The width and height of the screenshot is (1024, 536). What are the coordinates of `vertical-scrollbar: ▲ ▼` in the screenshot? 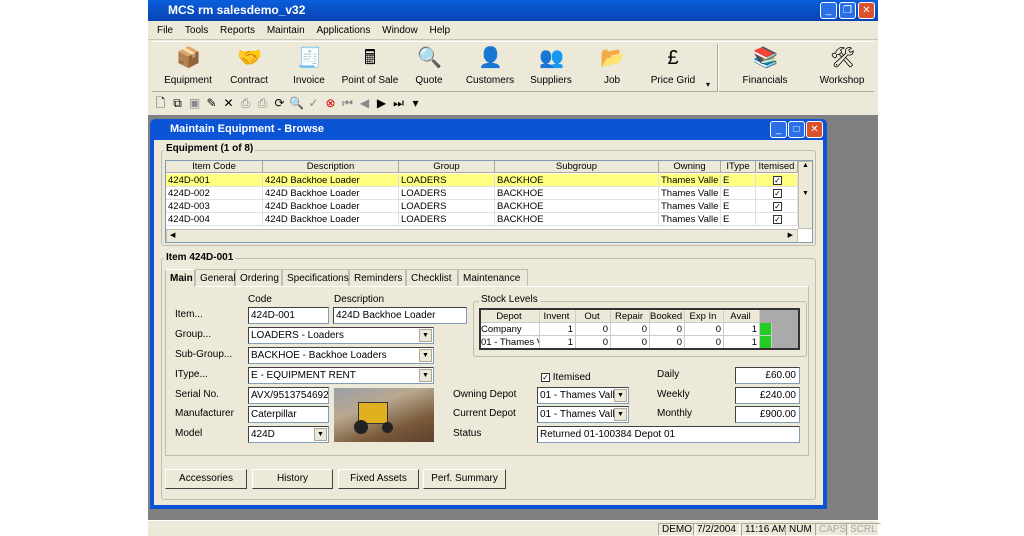 It's located at (805, 195).